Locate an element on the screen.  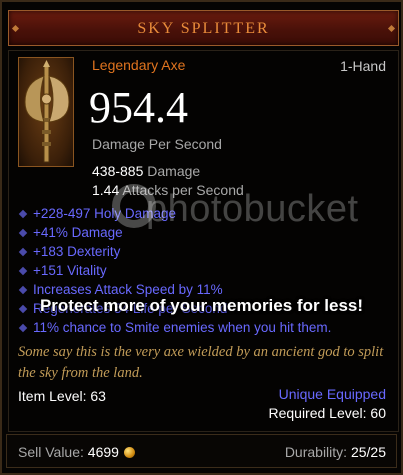
item-level: Item Level: 63 is located at coordinates (62, 396).